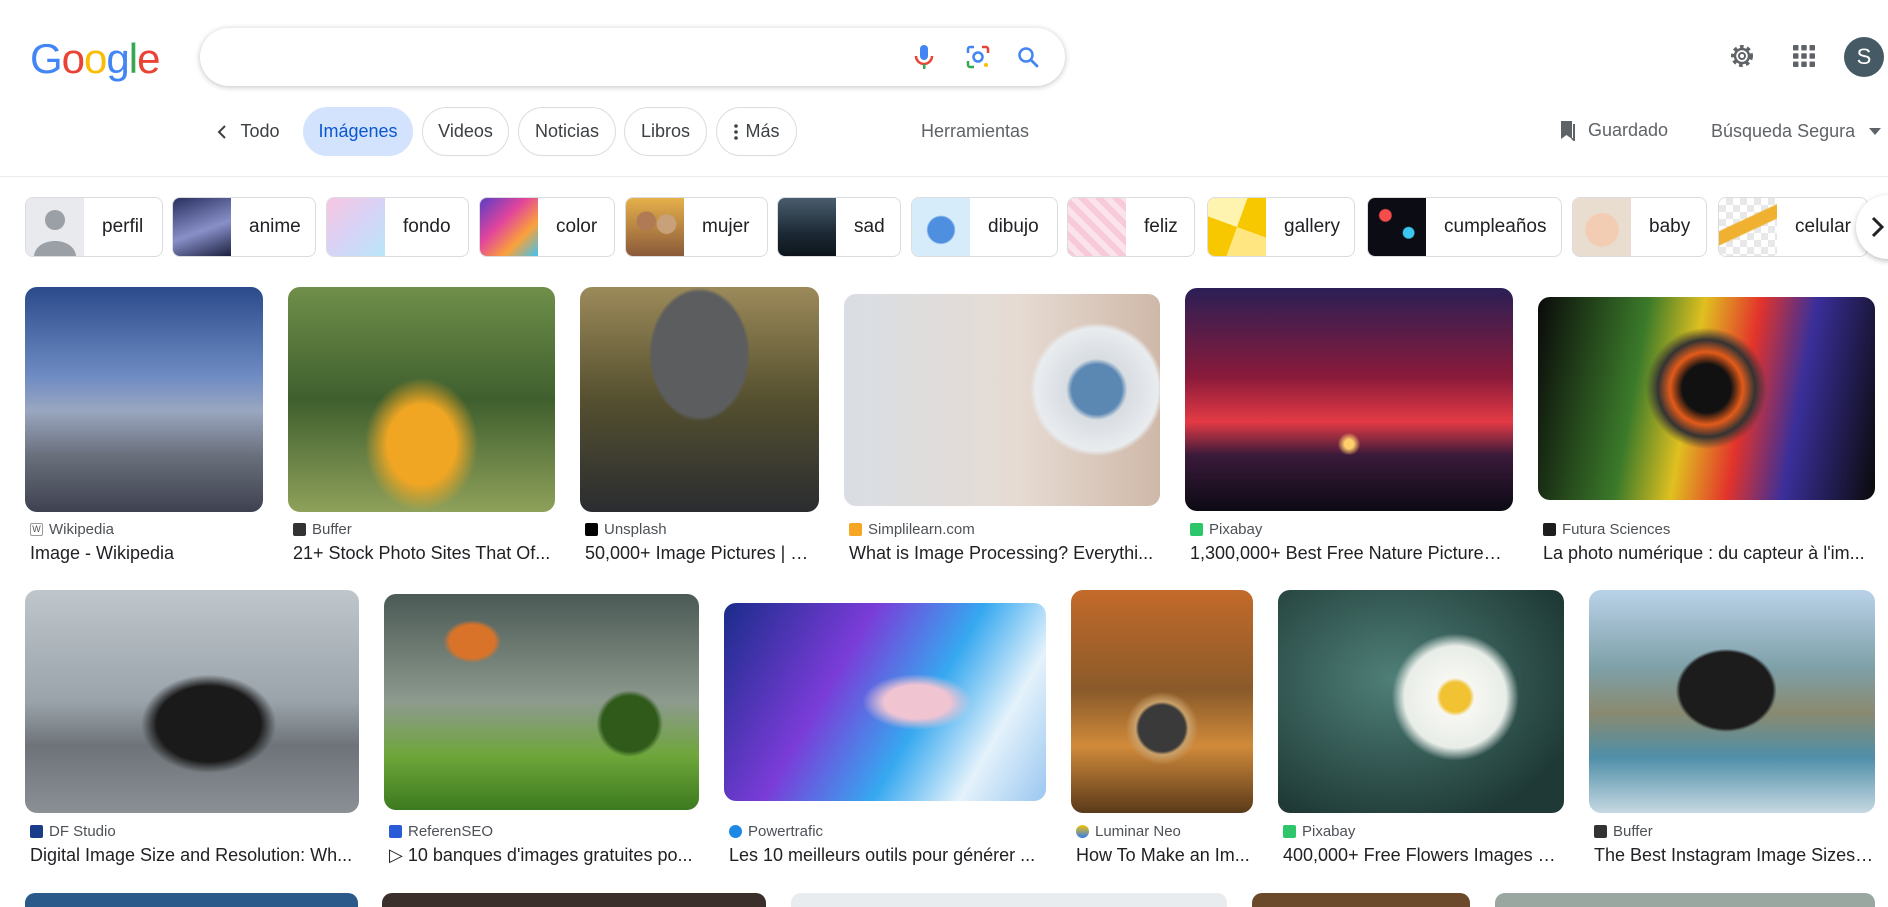 The width and height of the screenshot is (1888, 907). What do you see at coordinates (547, 227) in the screenshot?
I see `chip-color: color` at bounding box center [547, 227].